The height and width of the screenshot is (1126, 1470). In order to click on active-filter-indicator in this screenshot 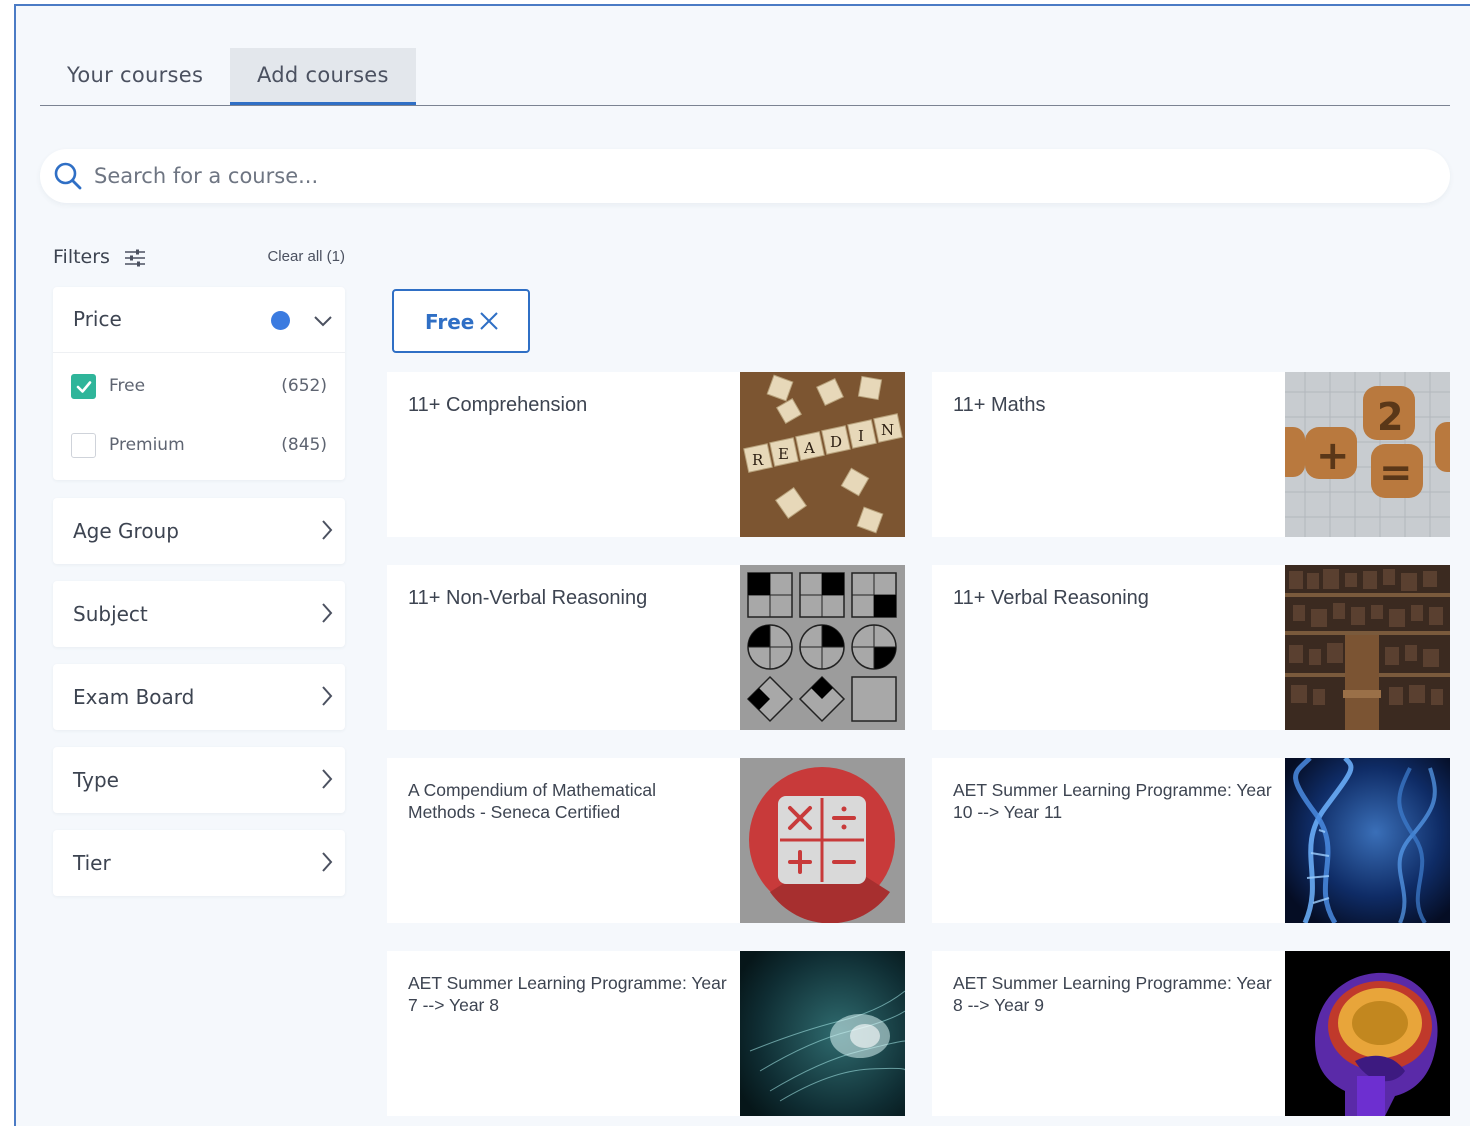, I will do `click(280, 320)`.